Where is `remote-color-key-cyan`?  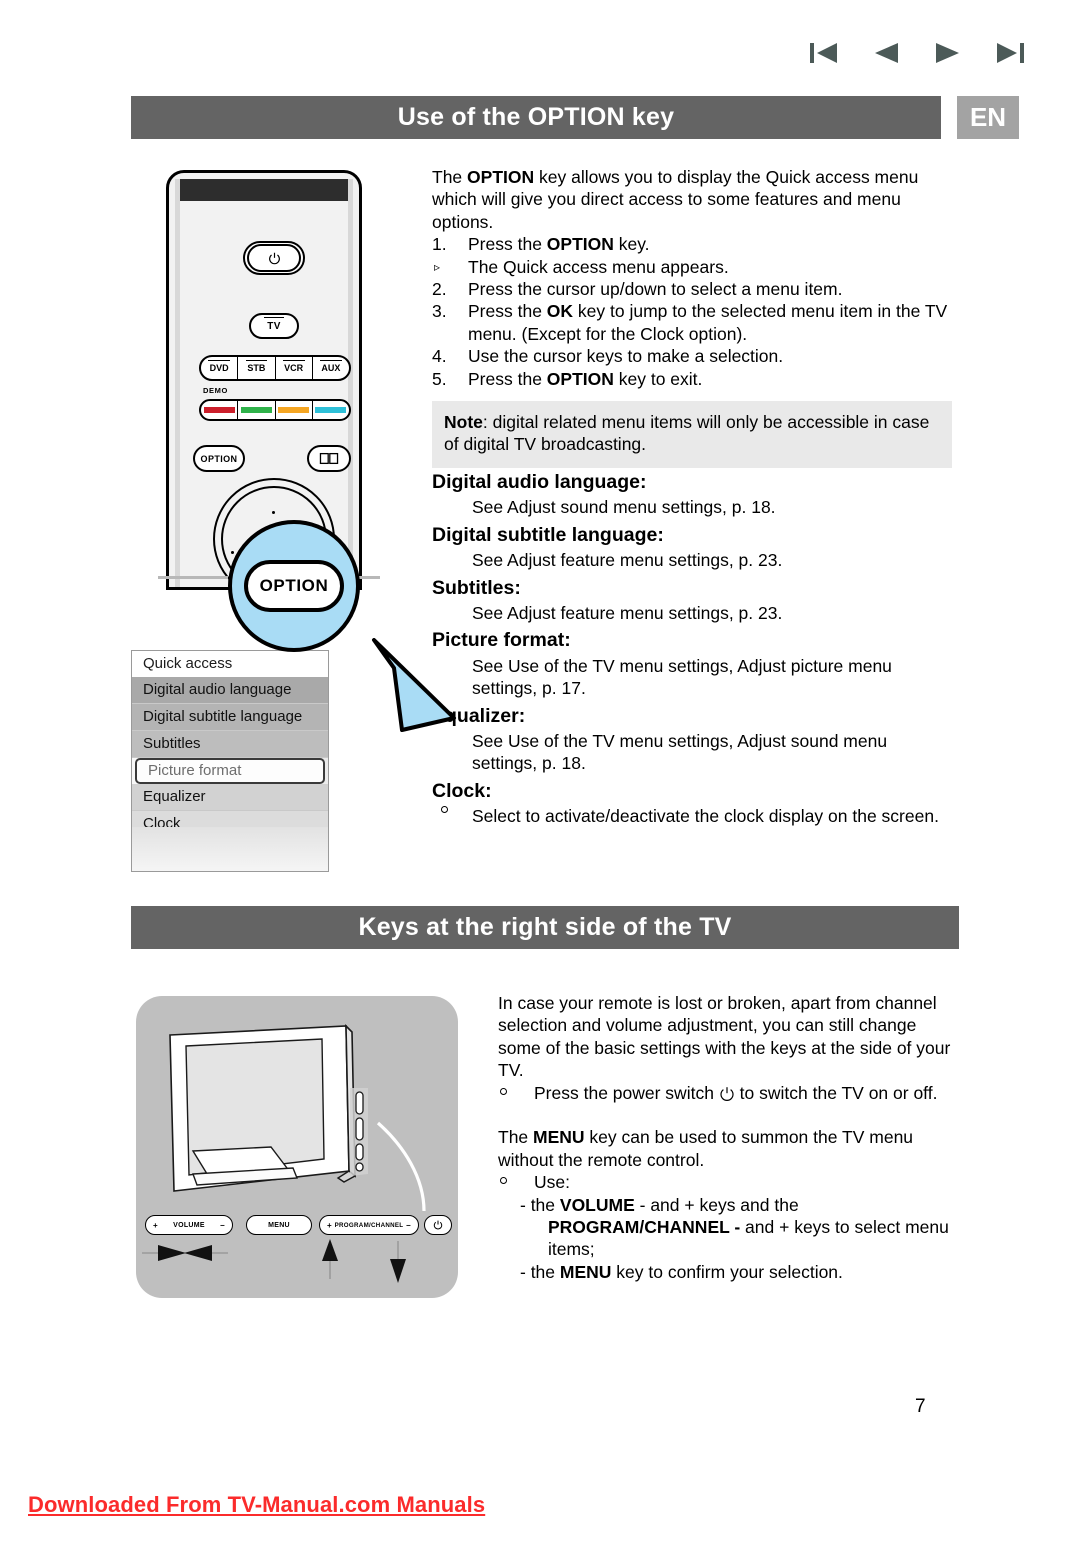
remote-color-key-cyan is located at coordinates (331, 410).